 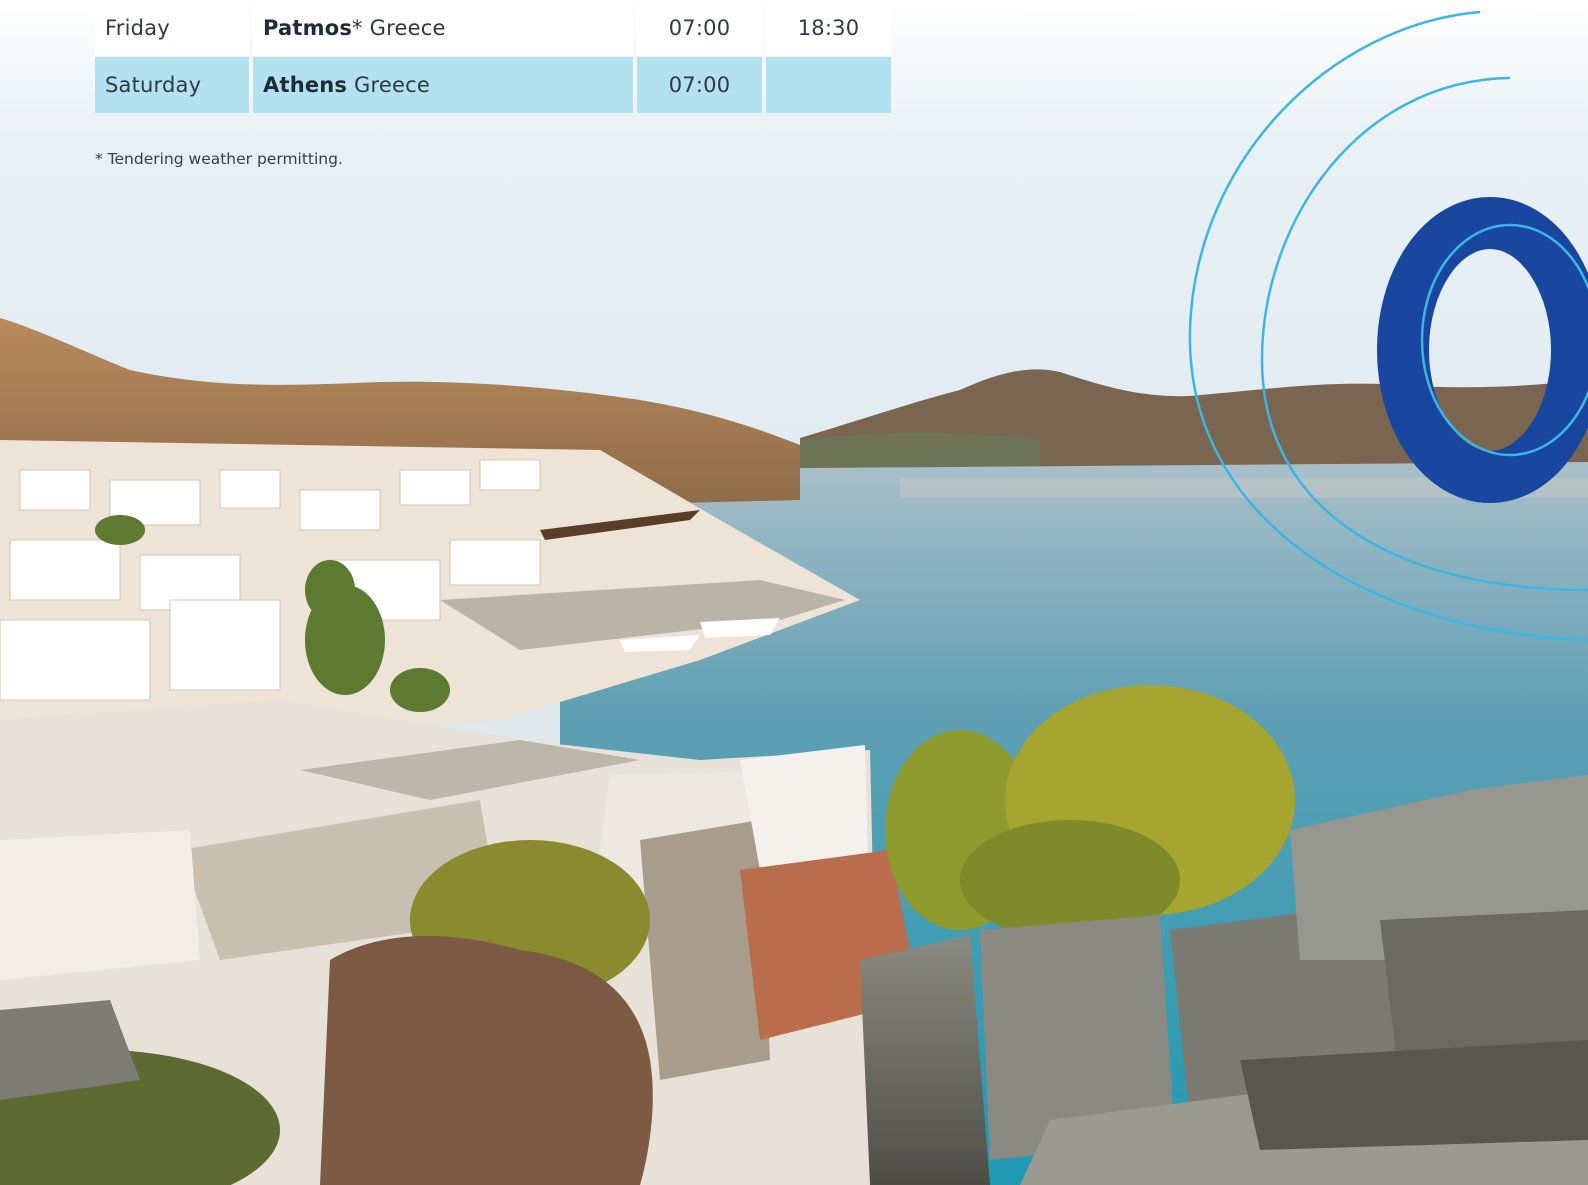 I want to click on day-cell: Saturday, so click(x=172, y=85).